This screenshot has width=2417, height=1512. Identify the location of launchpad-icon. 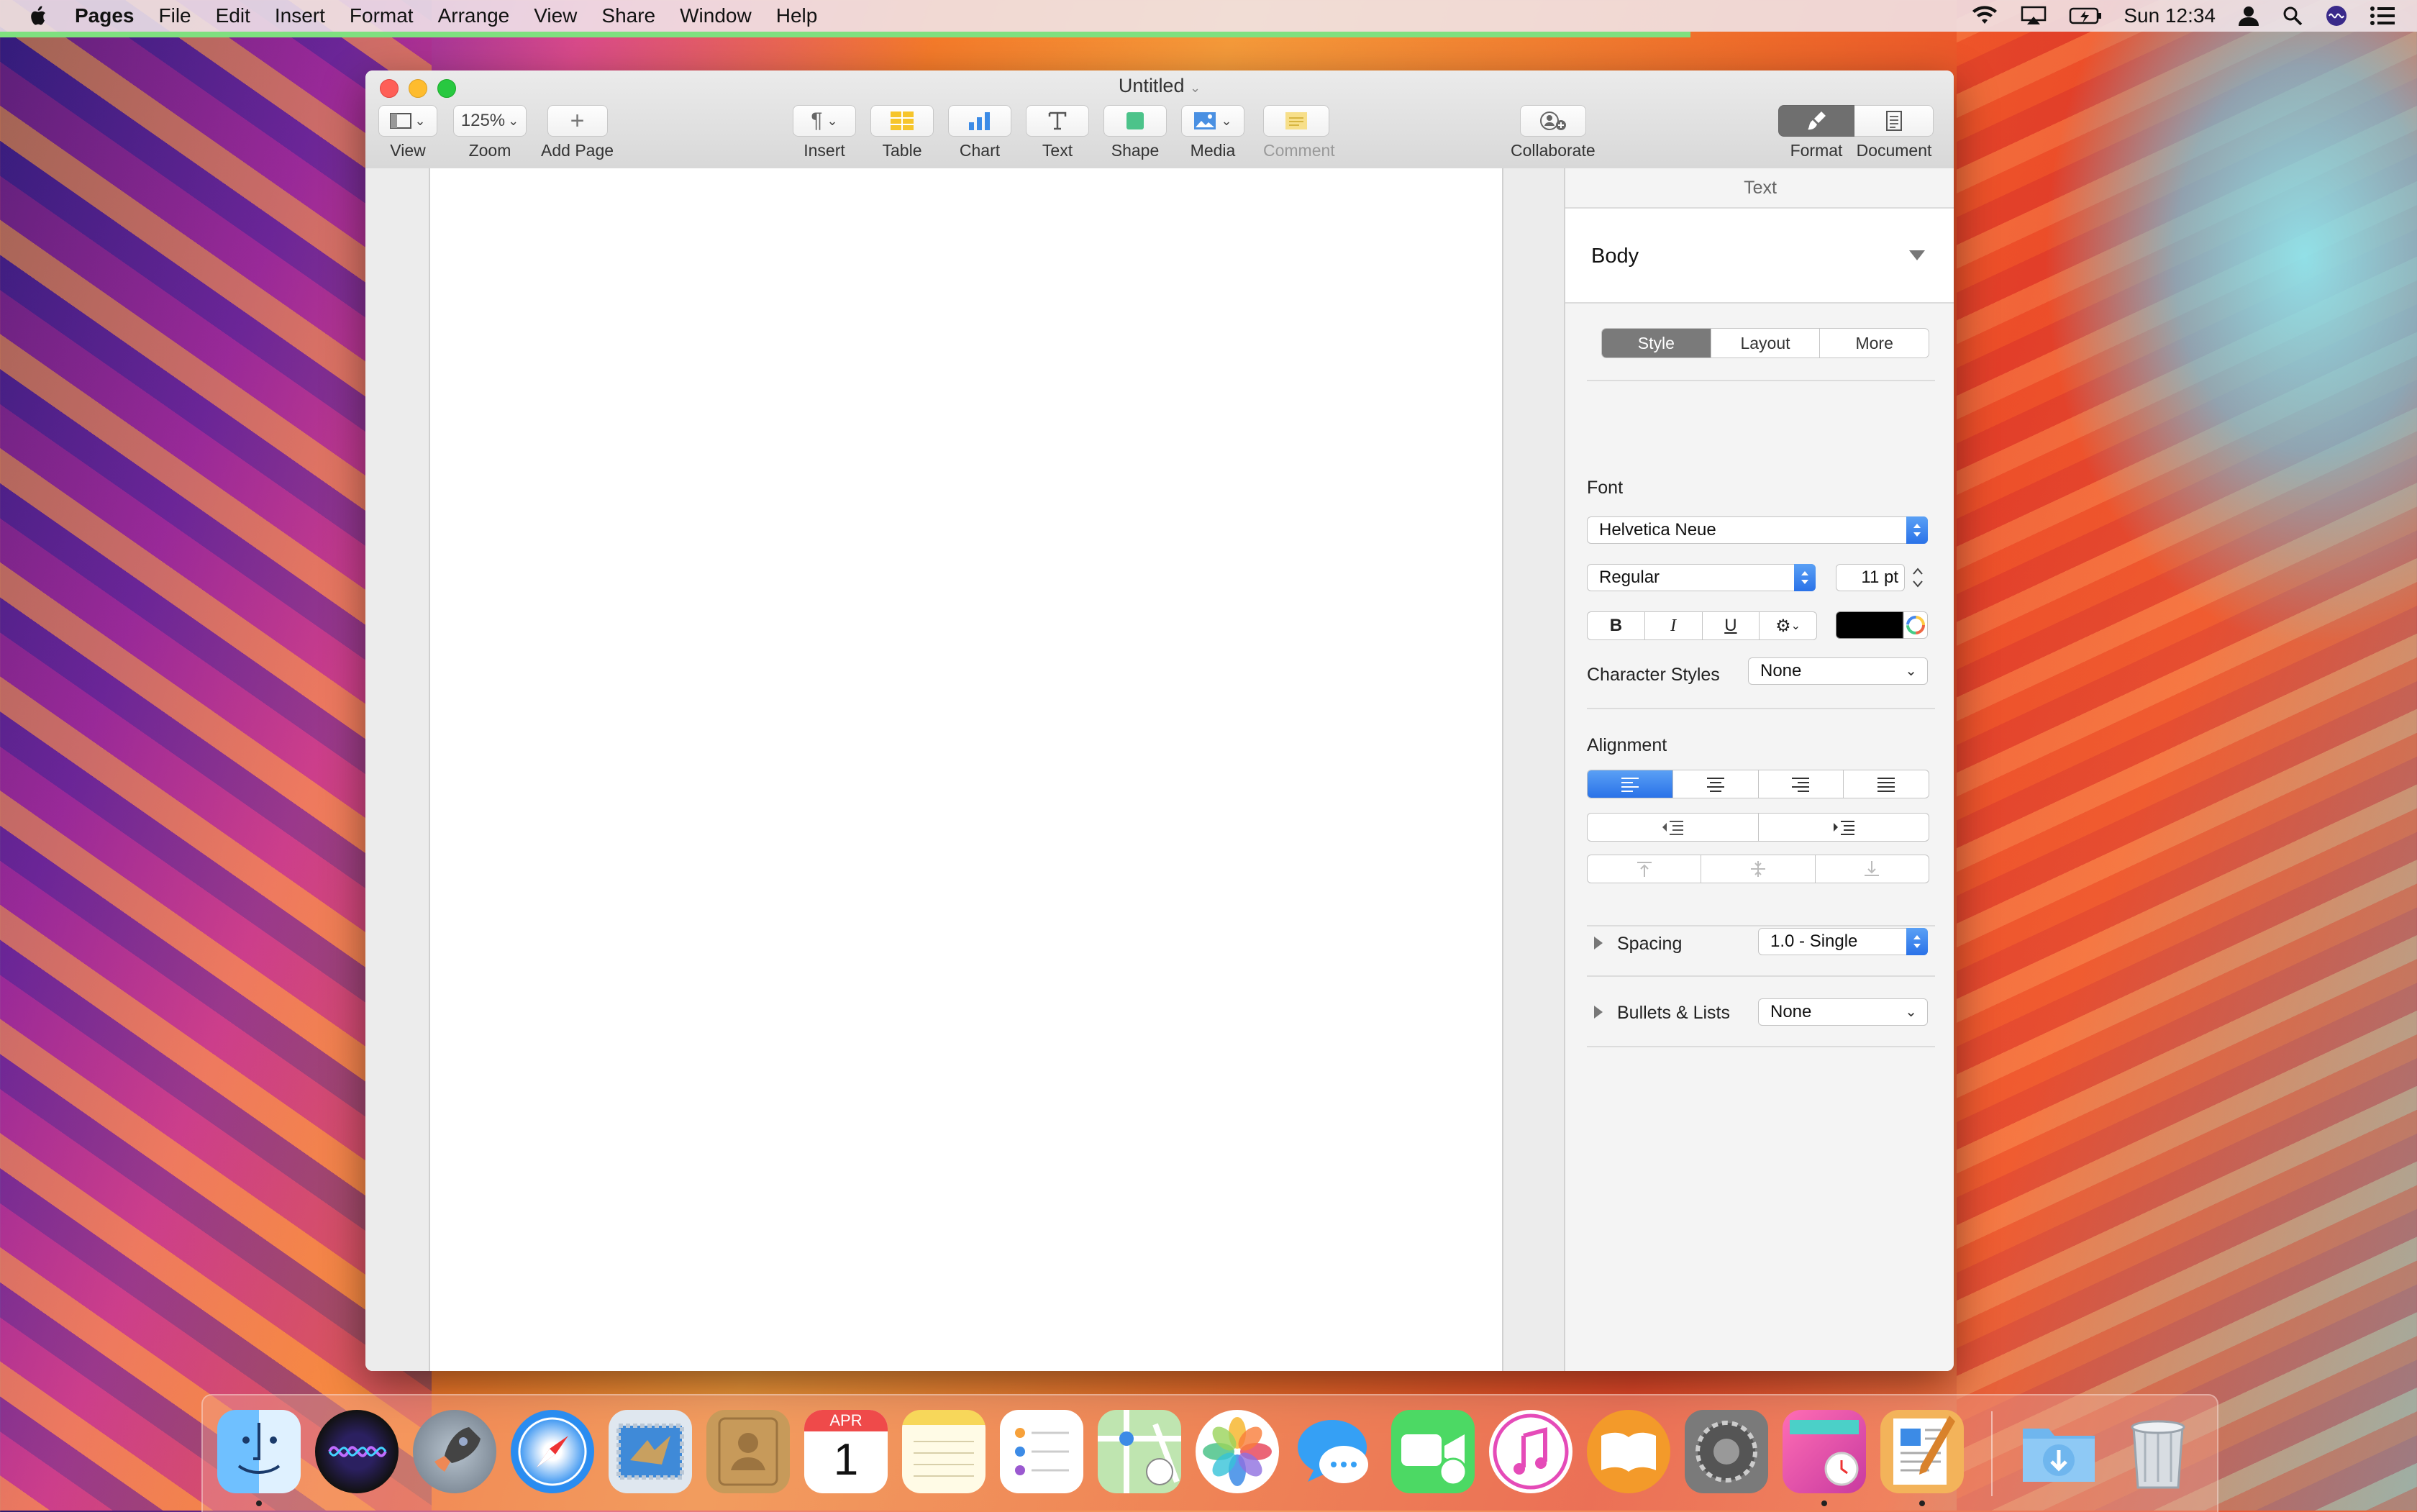
(455, 1451).